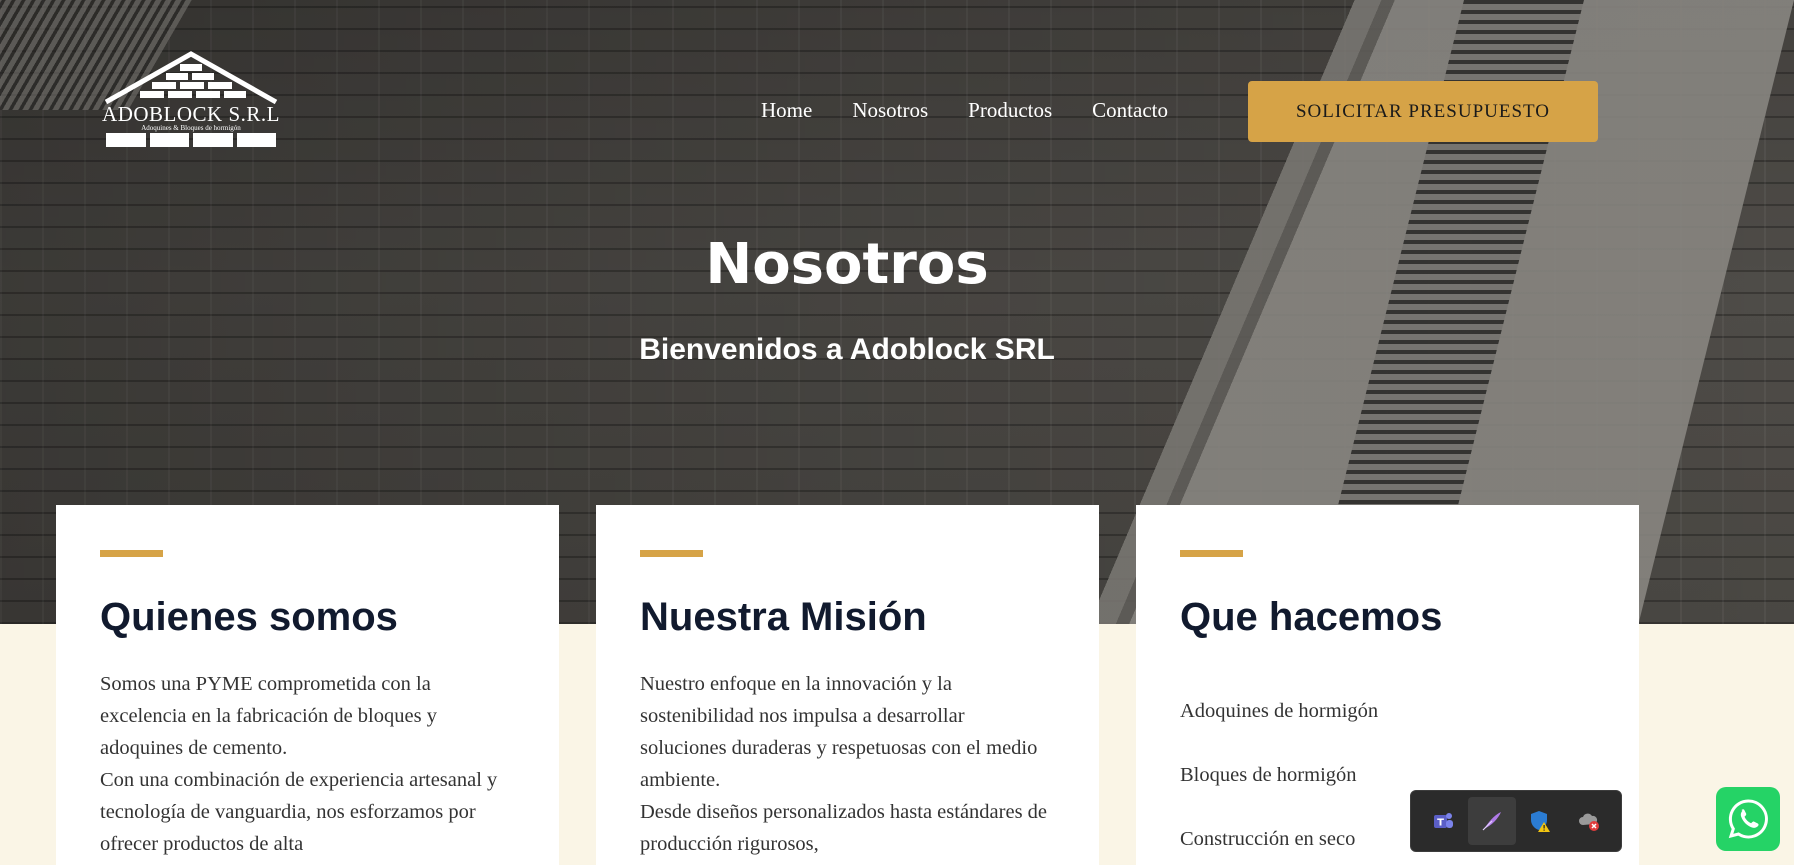 This screenshot has height=865, width=1794. I want to click on nav-home: Home, so click(786, 110).